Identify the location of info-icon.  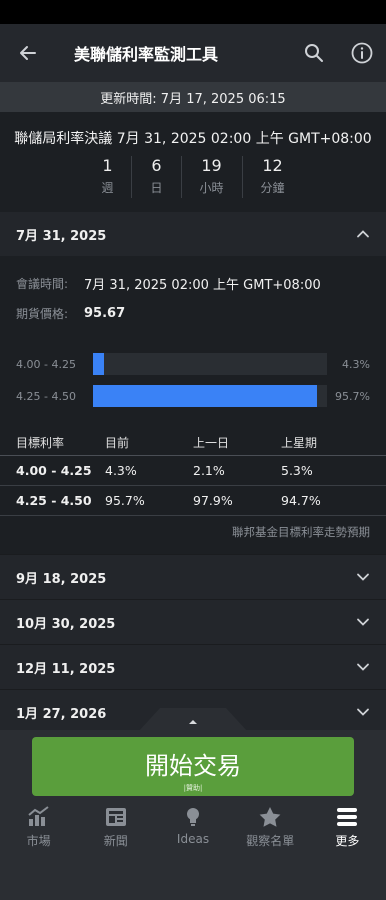
(362, 53).